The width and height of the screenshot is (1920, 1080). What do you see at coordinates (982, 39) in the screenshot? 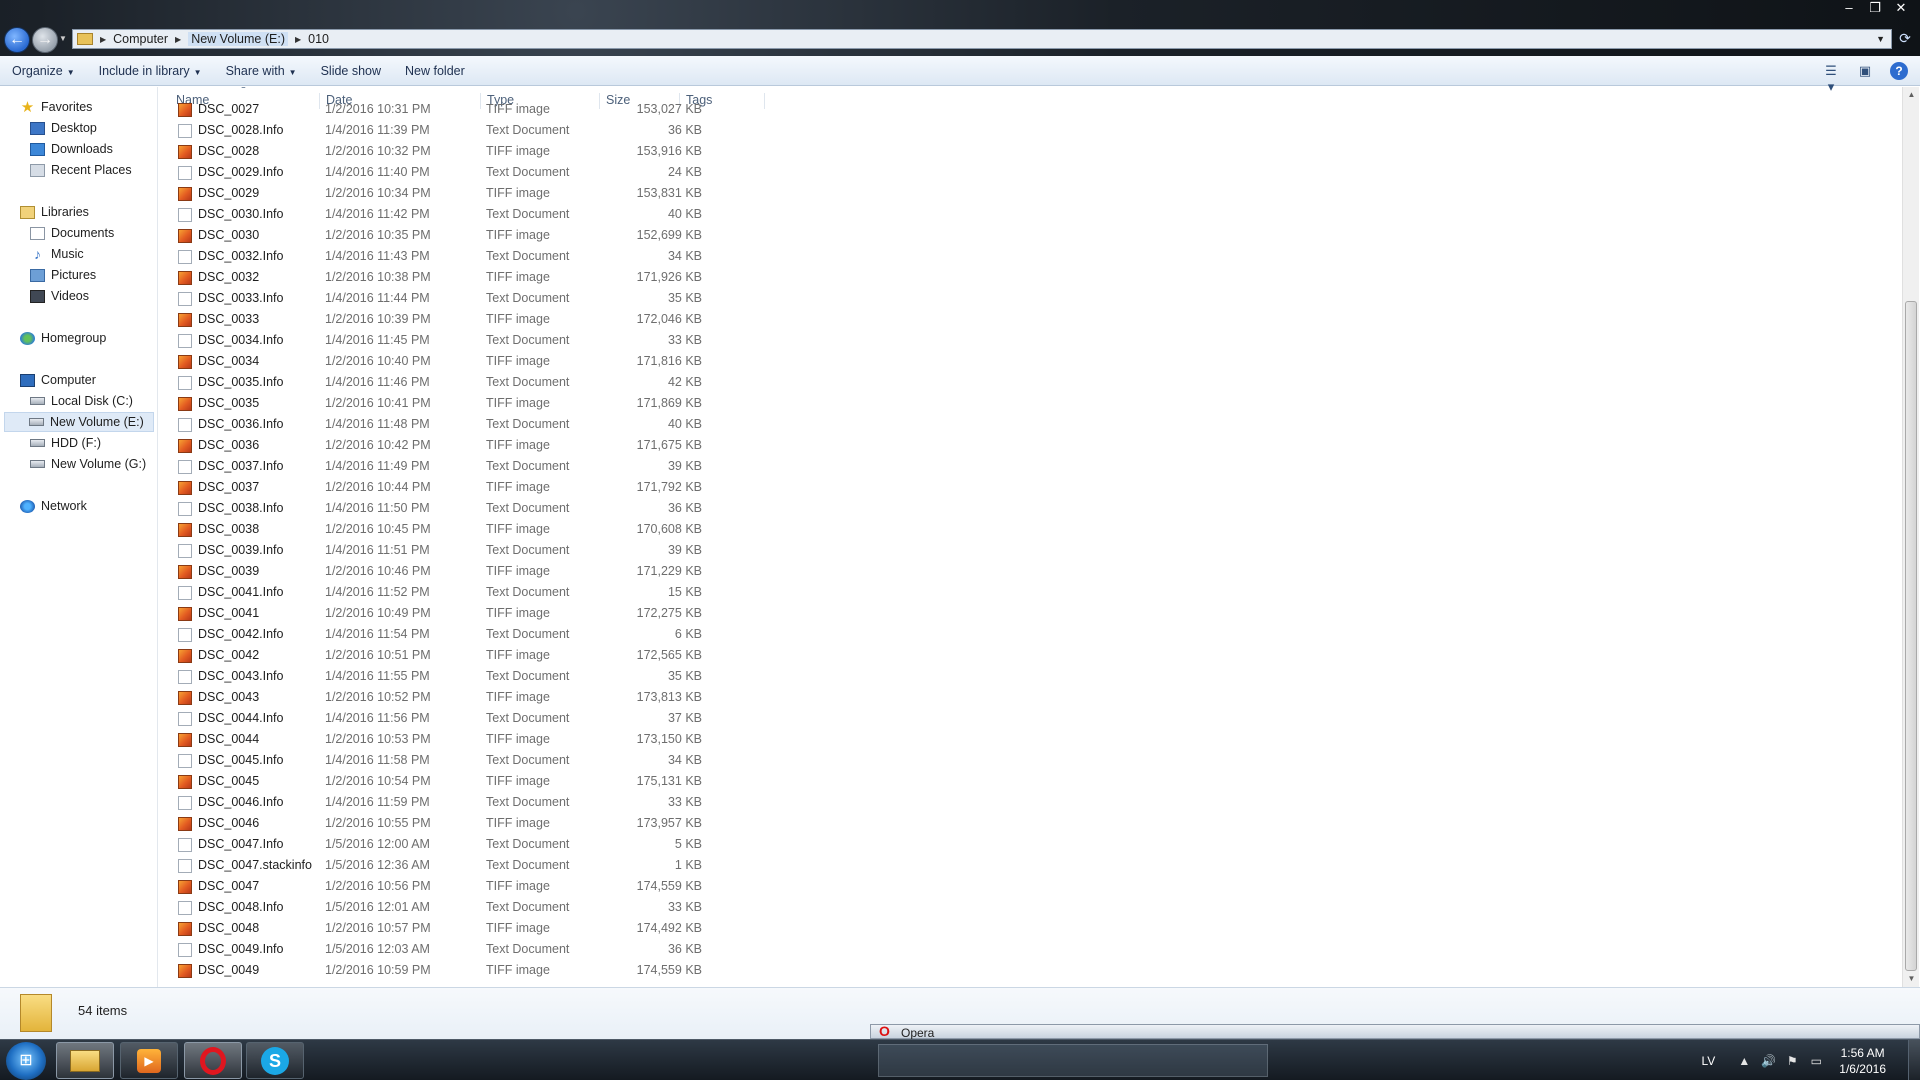
I see `address-bar: ▶ Computer ▶ New Volume (E:) ▶ 010 ▼` at bounding box center [982, 39].